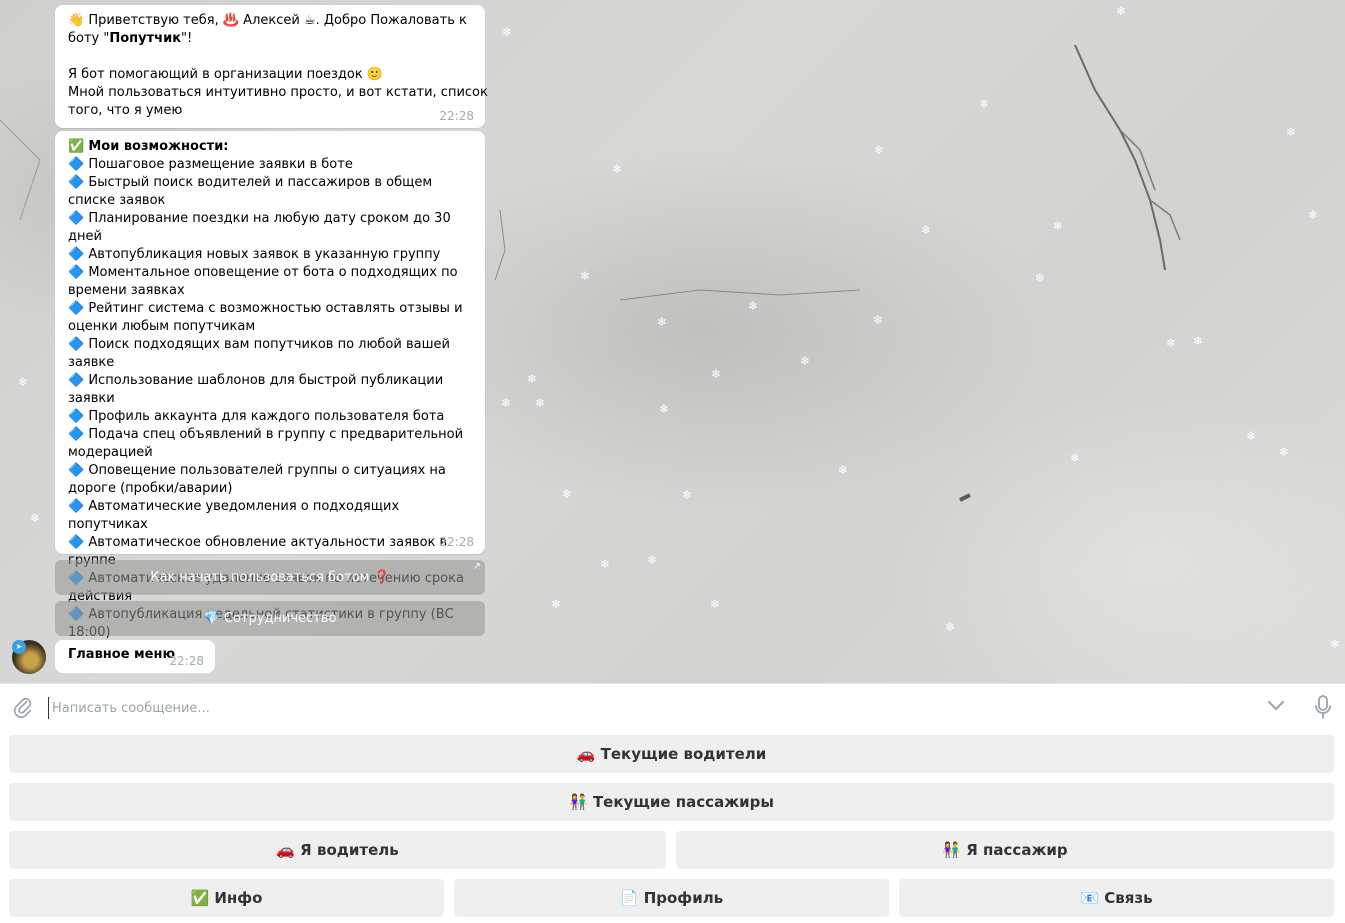 This screenshot has height=923, width=1345. Describe the element at coordinates (226, 74) in the screenshot. I see `welcome-intro: Я бот помогающий в организации поездок 🙂` at that location.